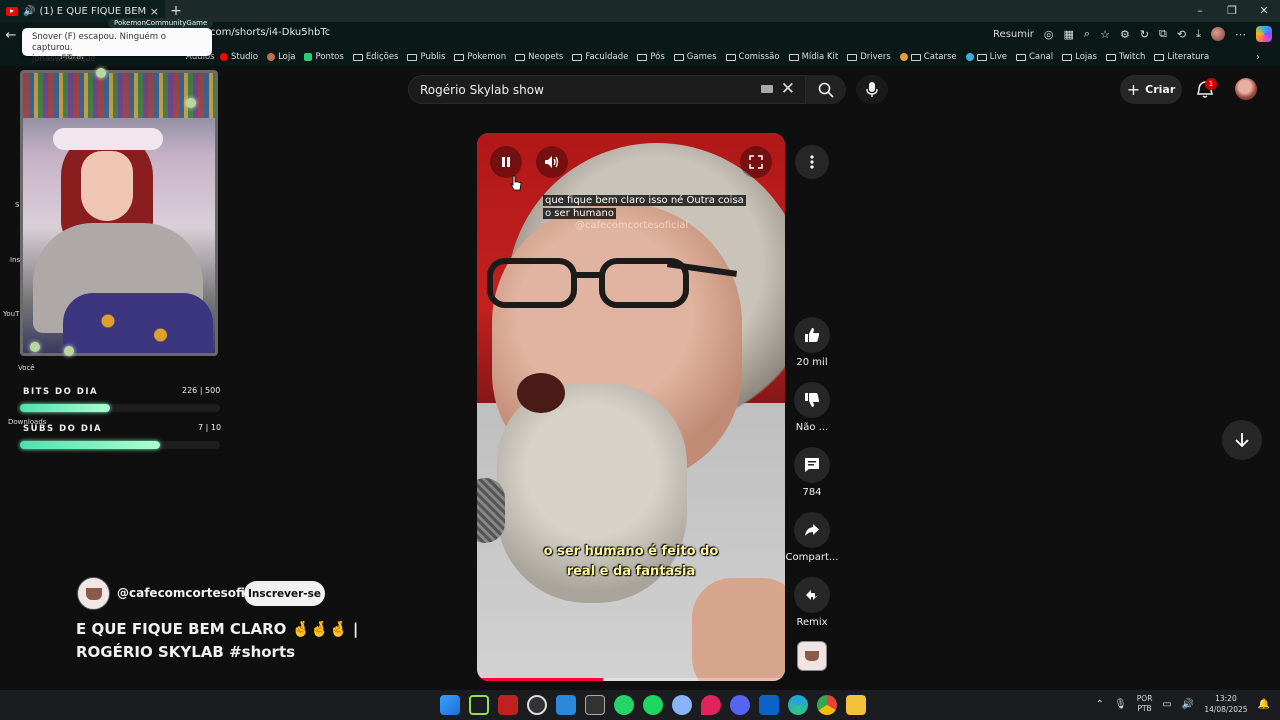 The image size is (1280, 720). I want to click on calculator-icon, so click(595, 705).